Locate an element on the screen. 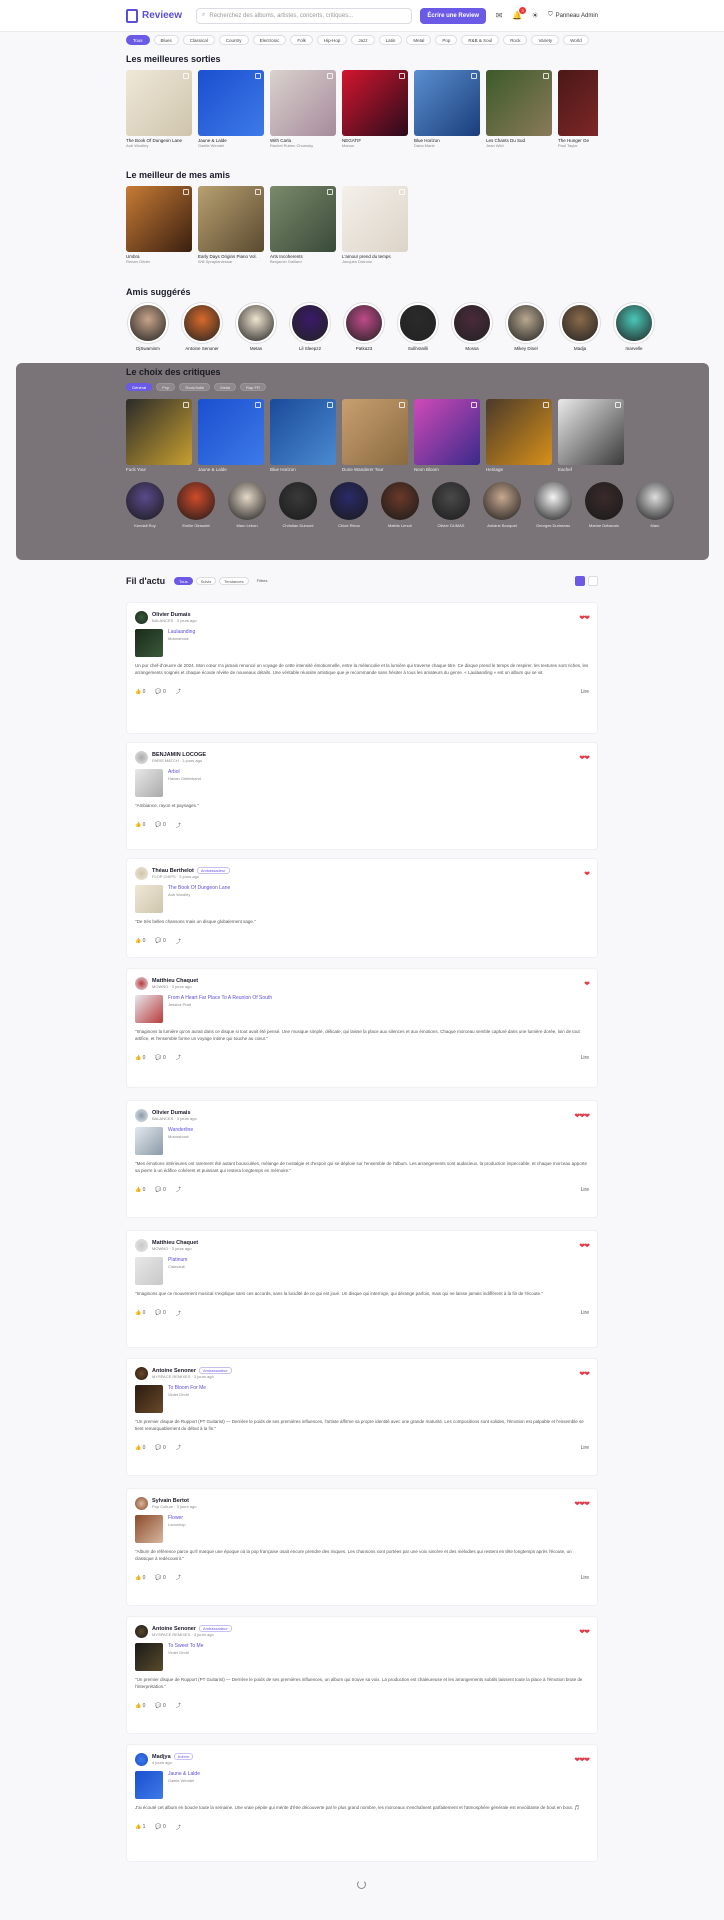 The width and height of the screenshot is (724, 1920). genre-chip: Rock is located at coordinates (515, 40).